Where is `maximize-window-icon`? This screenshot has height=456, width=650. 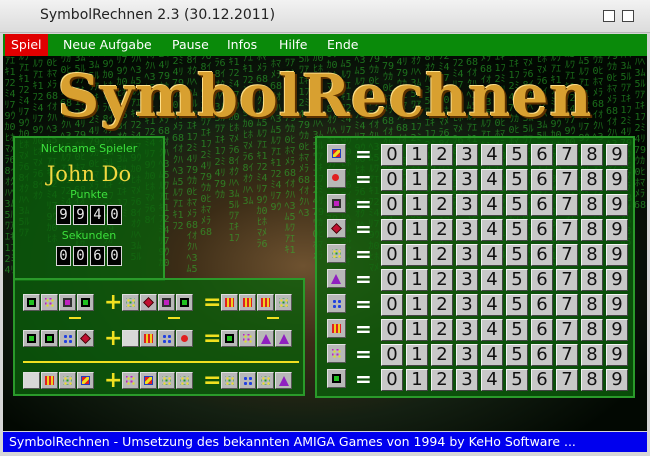
maximize-window-icon is located at coordinates (628, 16).